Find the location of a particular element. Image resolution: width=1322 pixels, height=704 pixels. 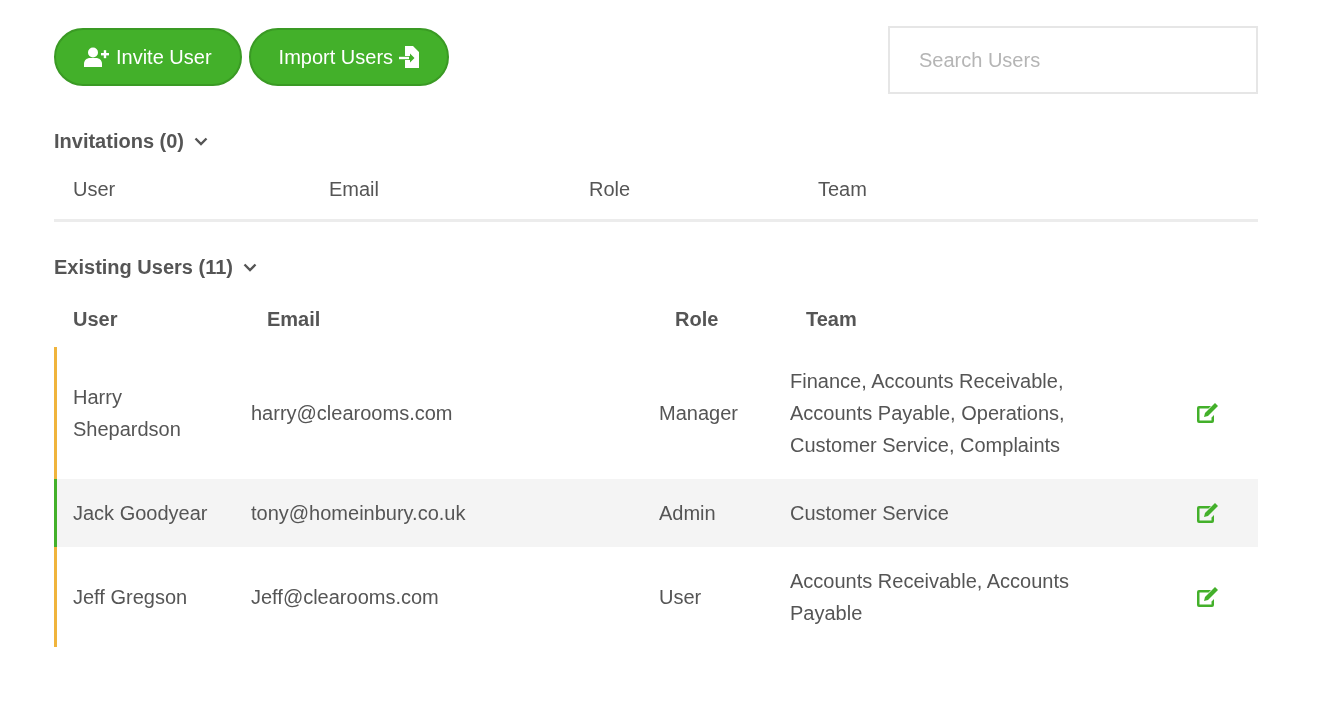

search-field: Search Users is located at coordinates (1073, 60).